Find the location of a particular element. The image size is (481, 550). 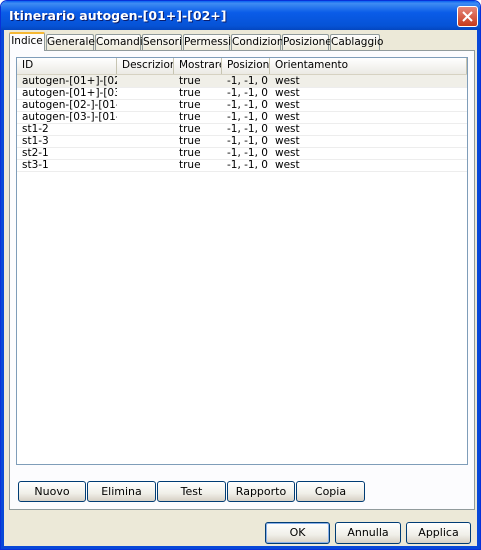

cell-id: autogen-[03-]-[01-] is located at coordinates (69, 117).